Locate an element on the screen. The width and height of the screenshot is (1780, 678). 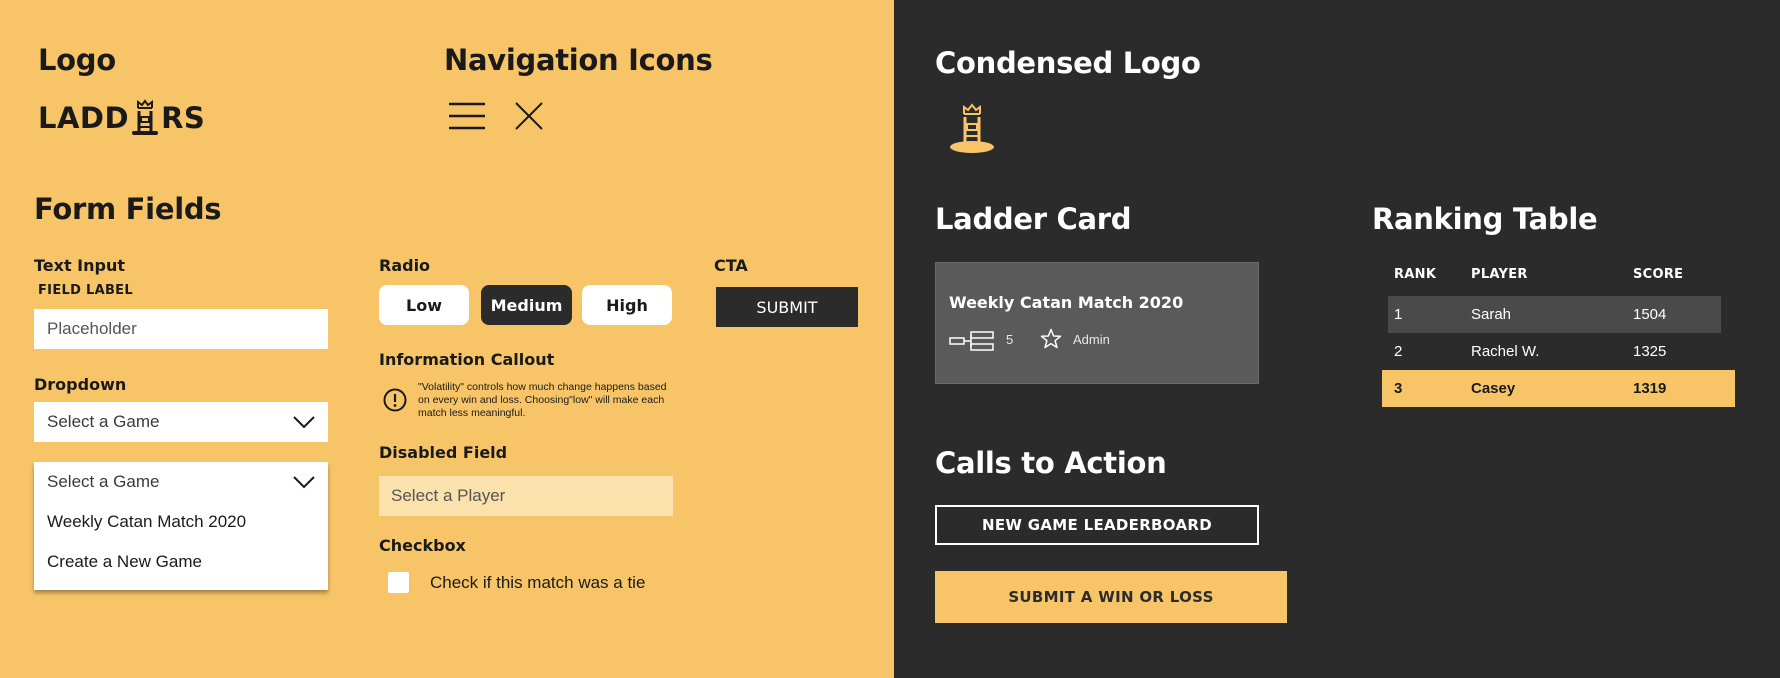
ladder-card-heading: Ladder Card is located at coordinates (1033, 219).